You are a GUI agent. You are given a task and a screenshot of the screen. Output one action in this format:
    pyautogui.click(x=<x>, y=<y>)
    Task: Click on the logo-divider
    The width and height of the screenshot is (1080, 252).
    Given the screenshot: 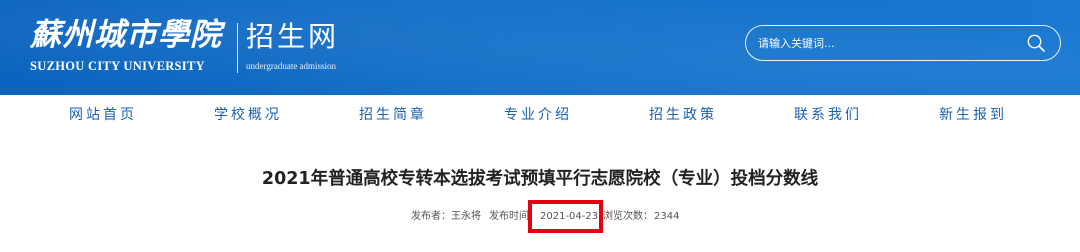 What is the action you would take?
    pyautogui.click(x=237, y=48)
    